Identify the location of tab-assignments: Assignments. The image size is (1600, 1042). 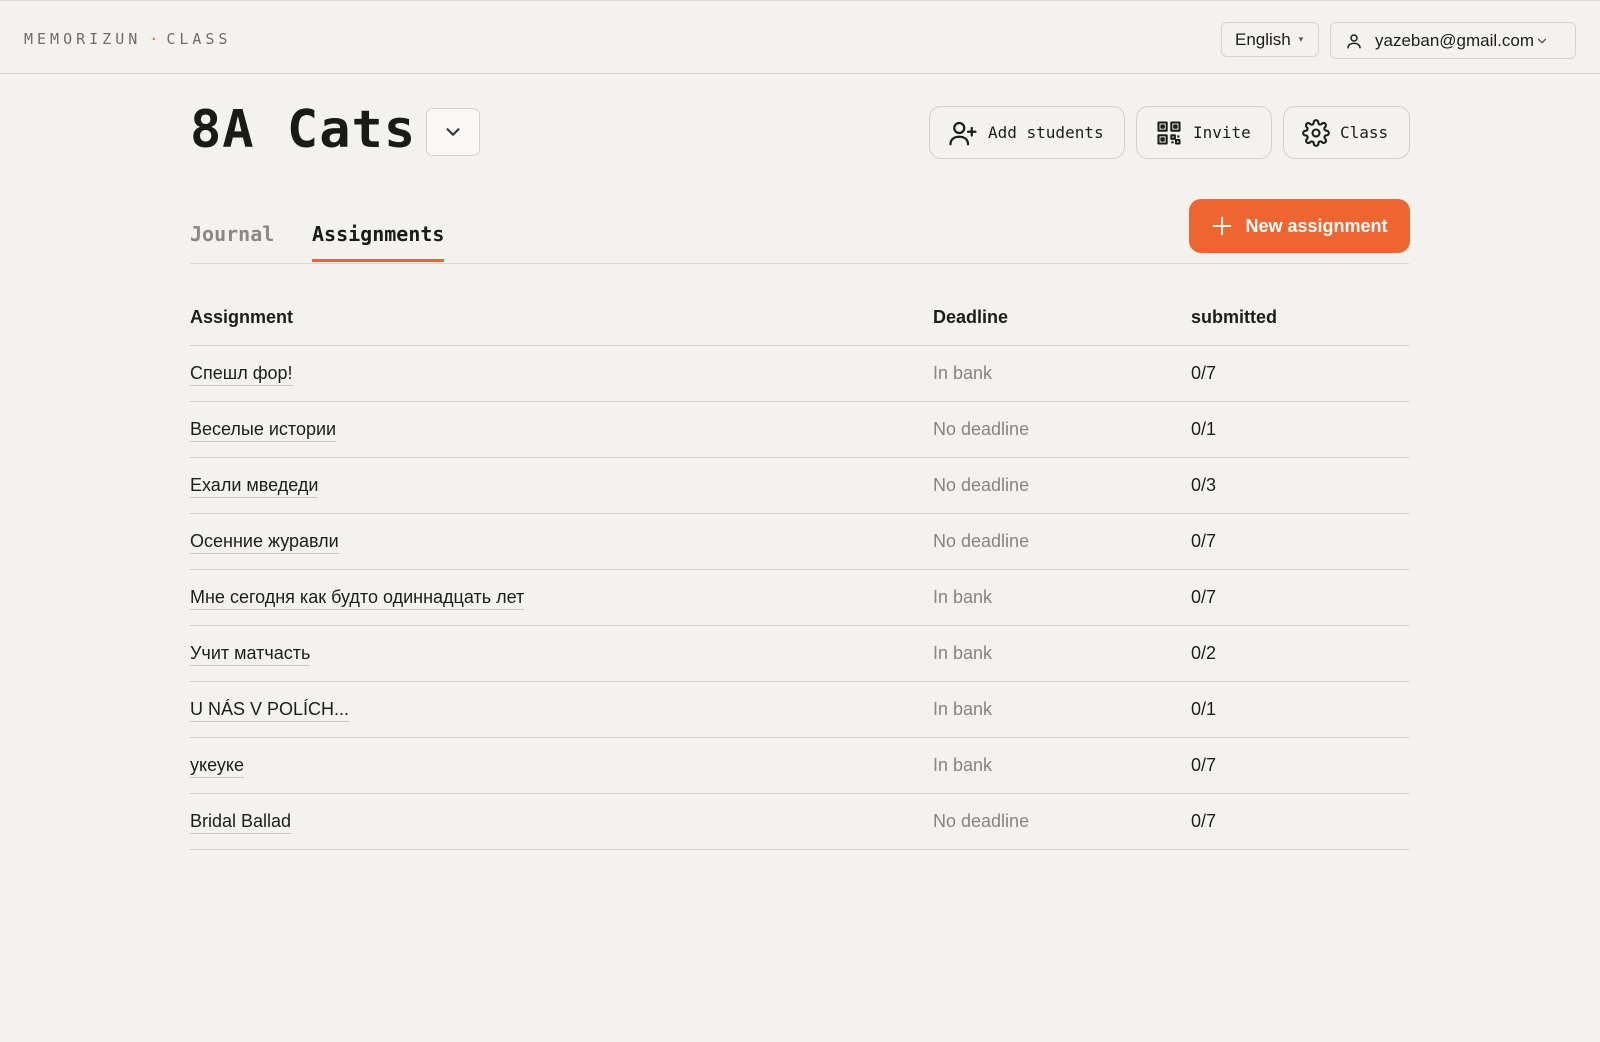
(378, 242).